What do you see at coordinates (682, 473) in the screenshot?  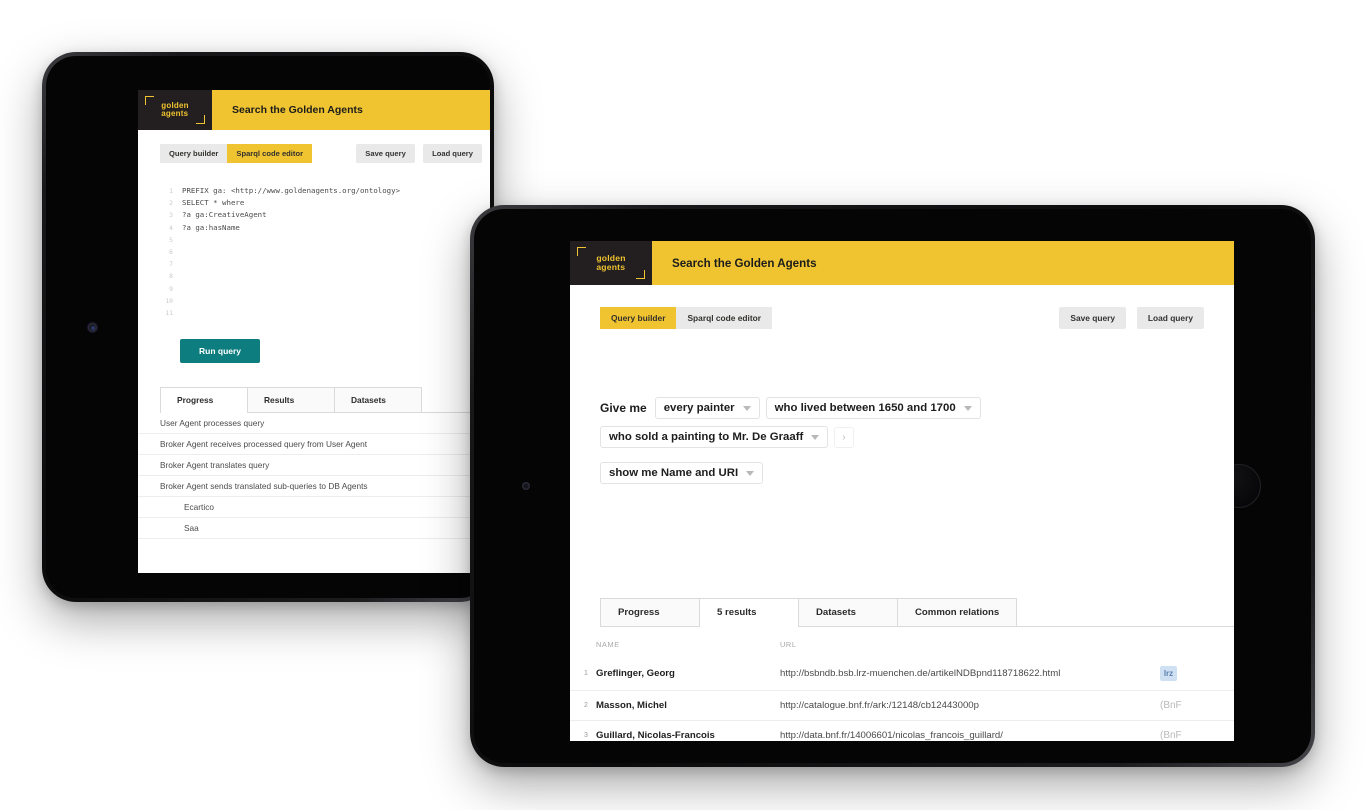 I see `output-chip: show me Name and URI` at bounding box center [682, 473].